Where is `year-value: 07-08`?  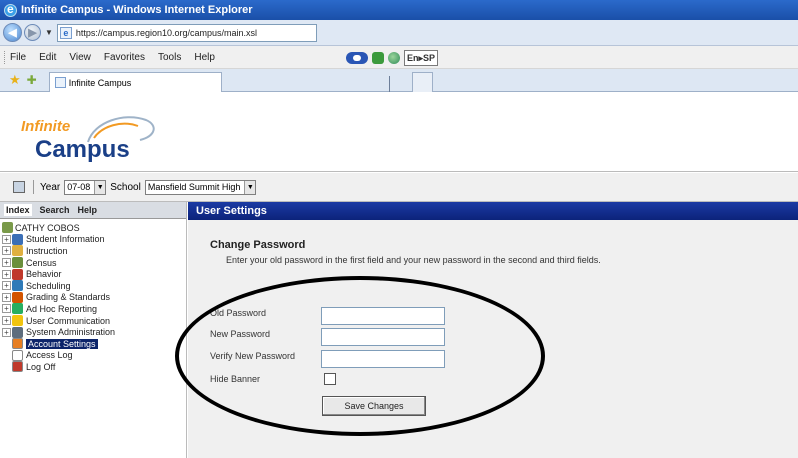 year-value: 07-08 is located at coordinates (79, 187).